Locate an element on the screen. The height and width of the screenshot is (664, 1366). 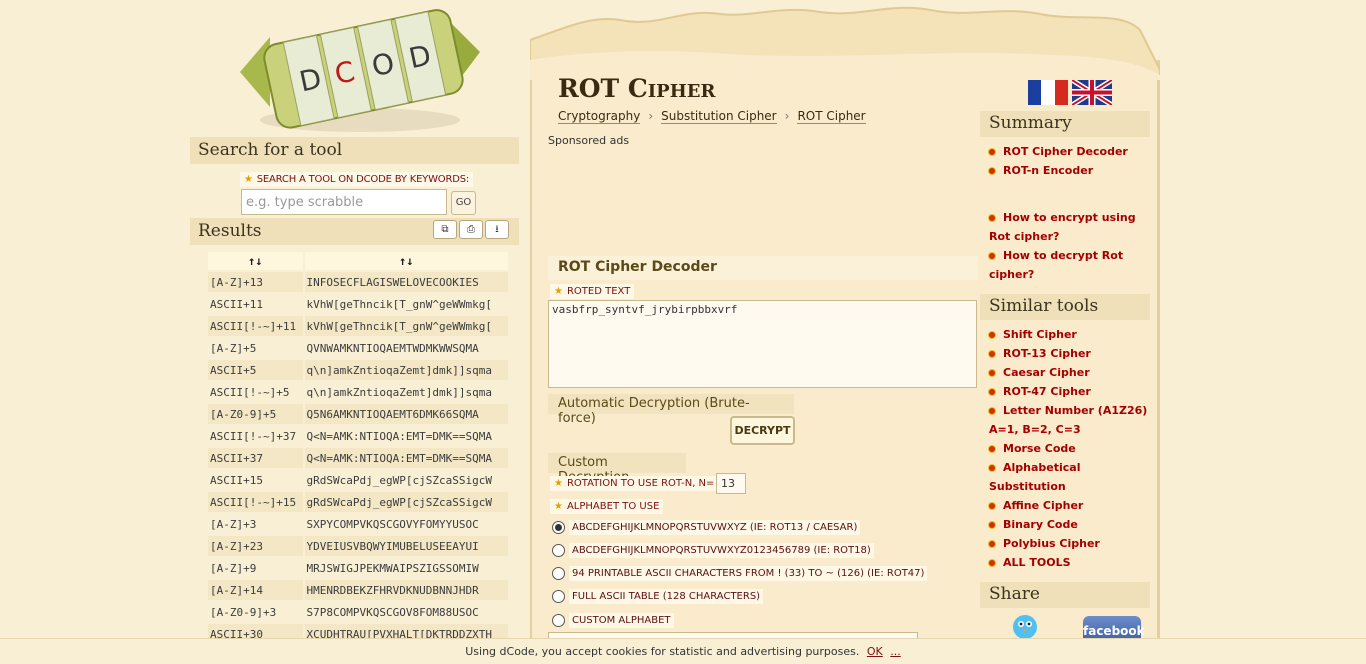
similar-tool-item: ROT-13 Cipher is located at coordinates (1074, 353).